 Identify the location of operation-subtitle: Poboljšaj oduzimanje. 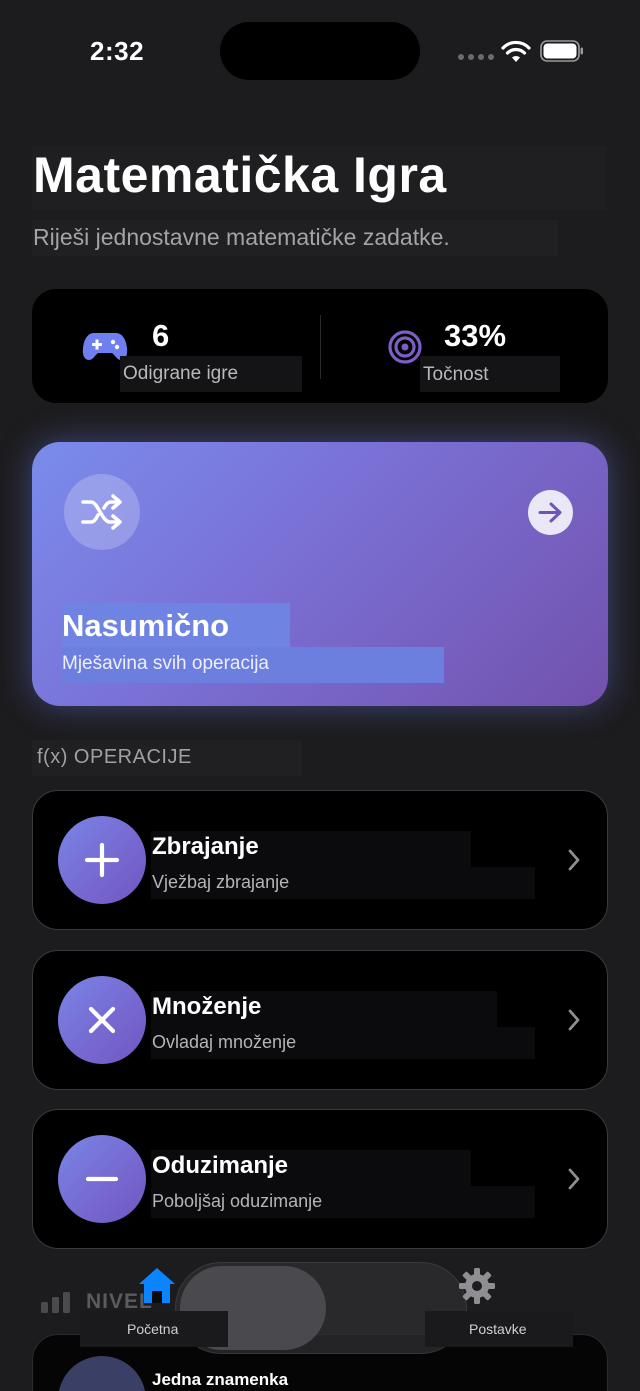
(237, 1201).